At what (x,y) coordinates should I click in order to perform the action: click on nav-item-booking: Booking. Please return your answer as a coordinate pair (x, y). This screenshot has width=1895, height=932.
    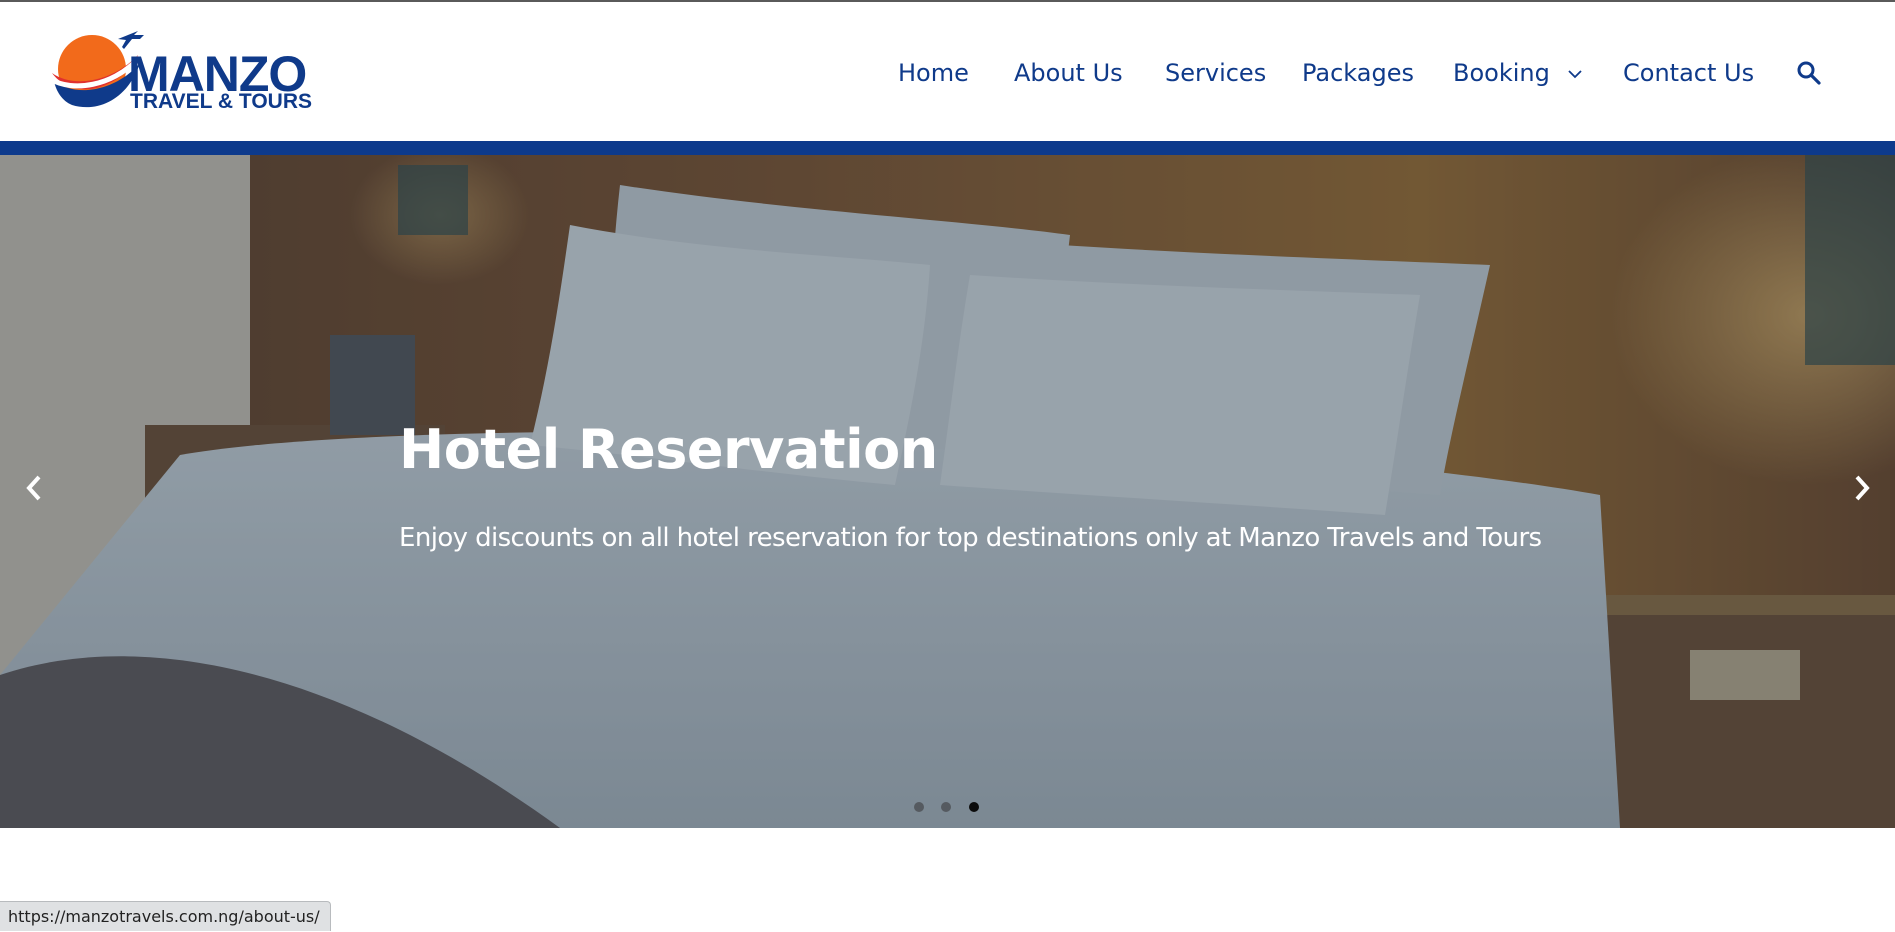
    Looking at the image, I should click on (1518, 73).